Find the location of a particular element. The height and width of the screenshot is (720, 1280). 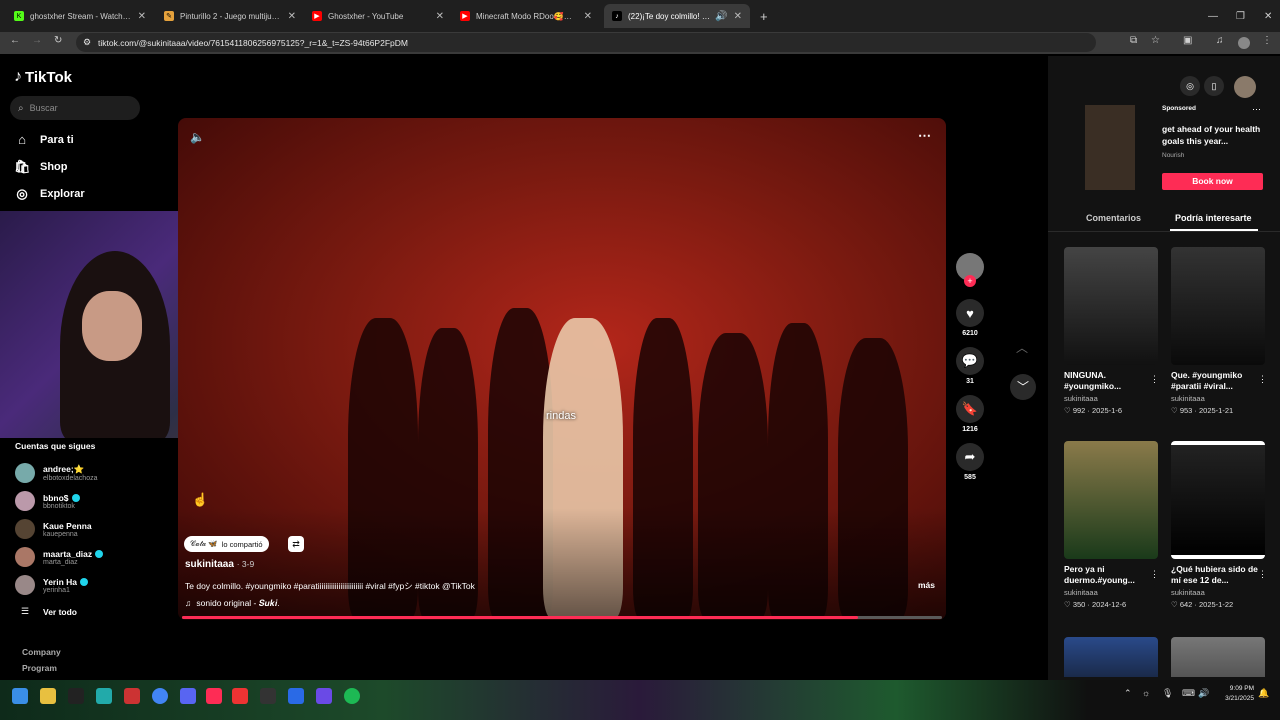

bookmark-star-icon: ☆ is located at coordinates (1155, 40).